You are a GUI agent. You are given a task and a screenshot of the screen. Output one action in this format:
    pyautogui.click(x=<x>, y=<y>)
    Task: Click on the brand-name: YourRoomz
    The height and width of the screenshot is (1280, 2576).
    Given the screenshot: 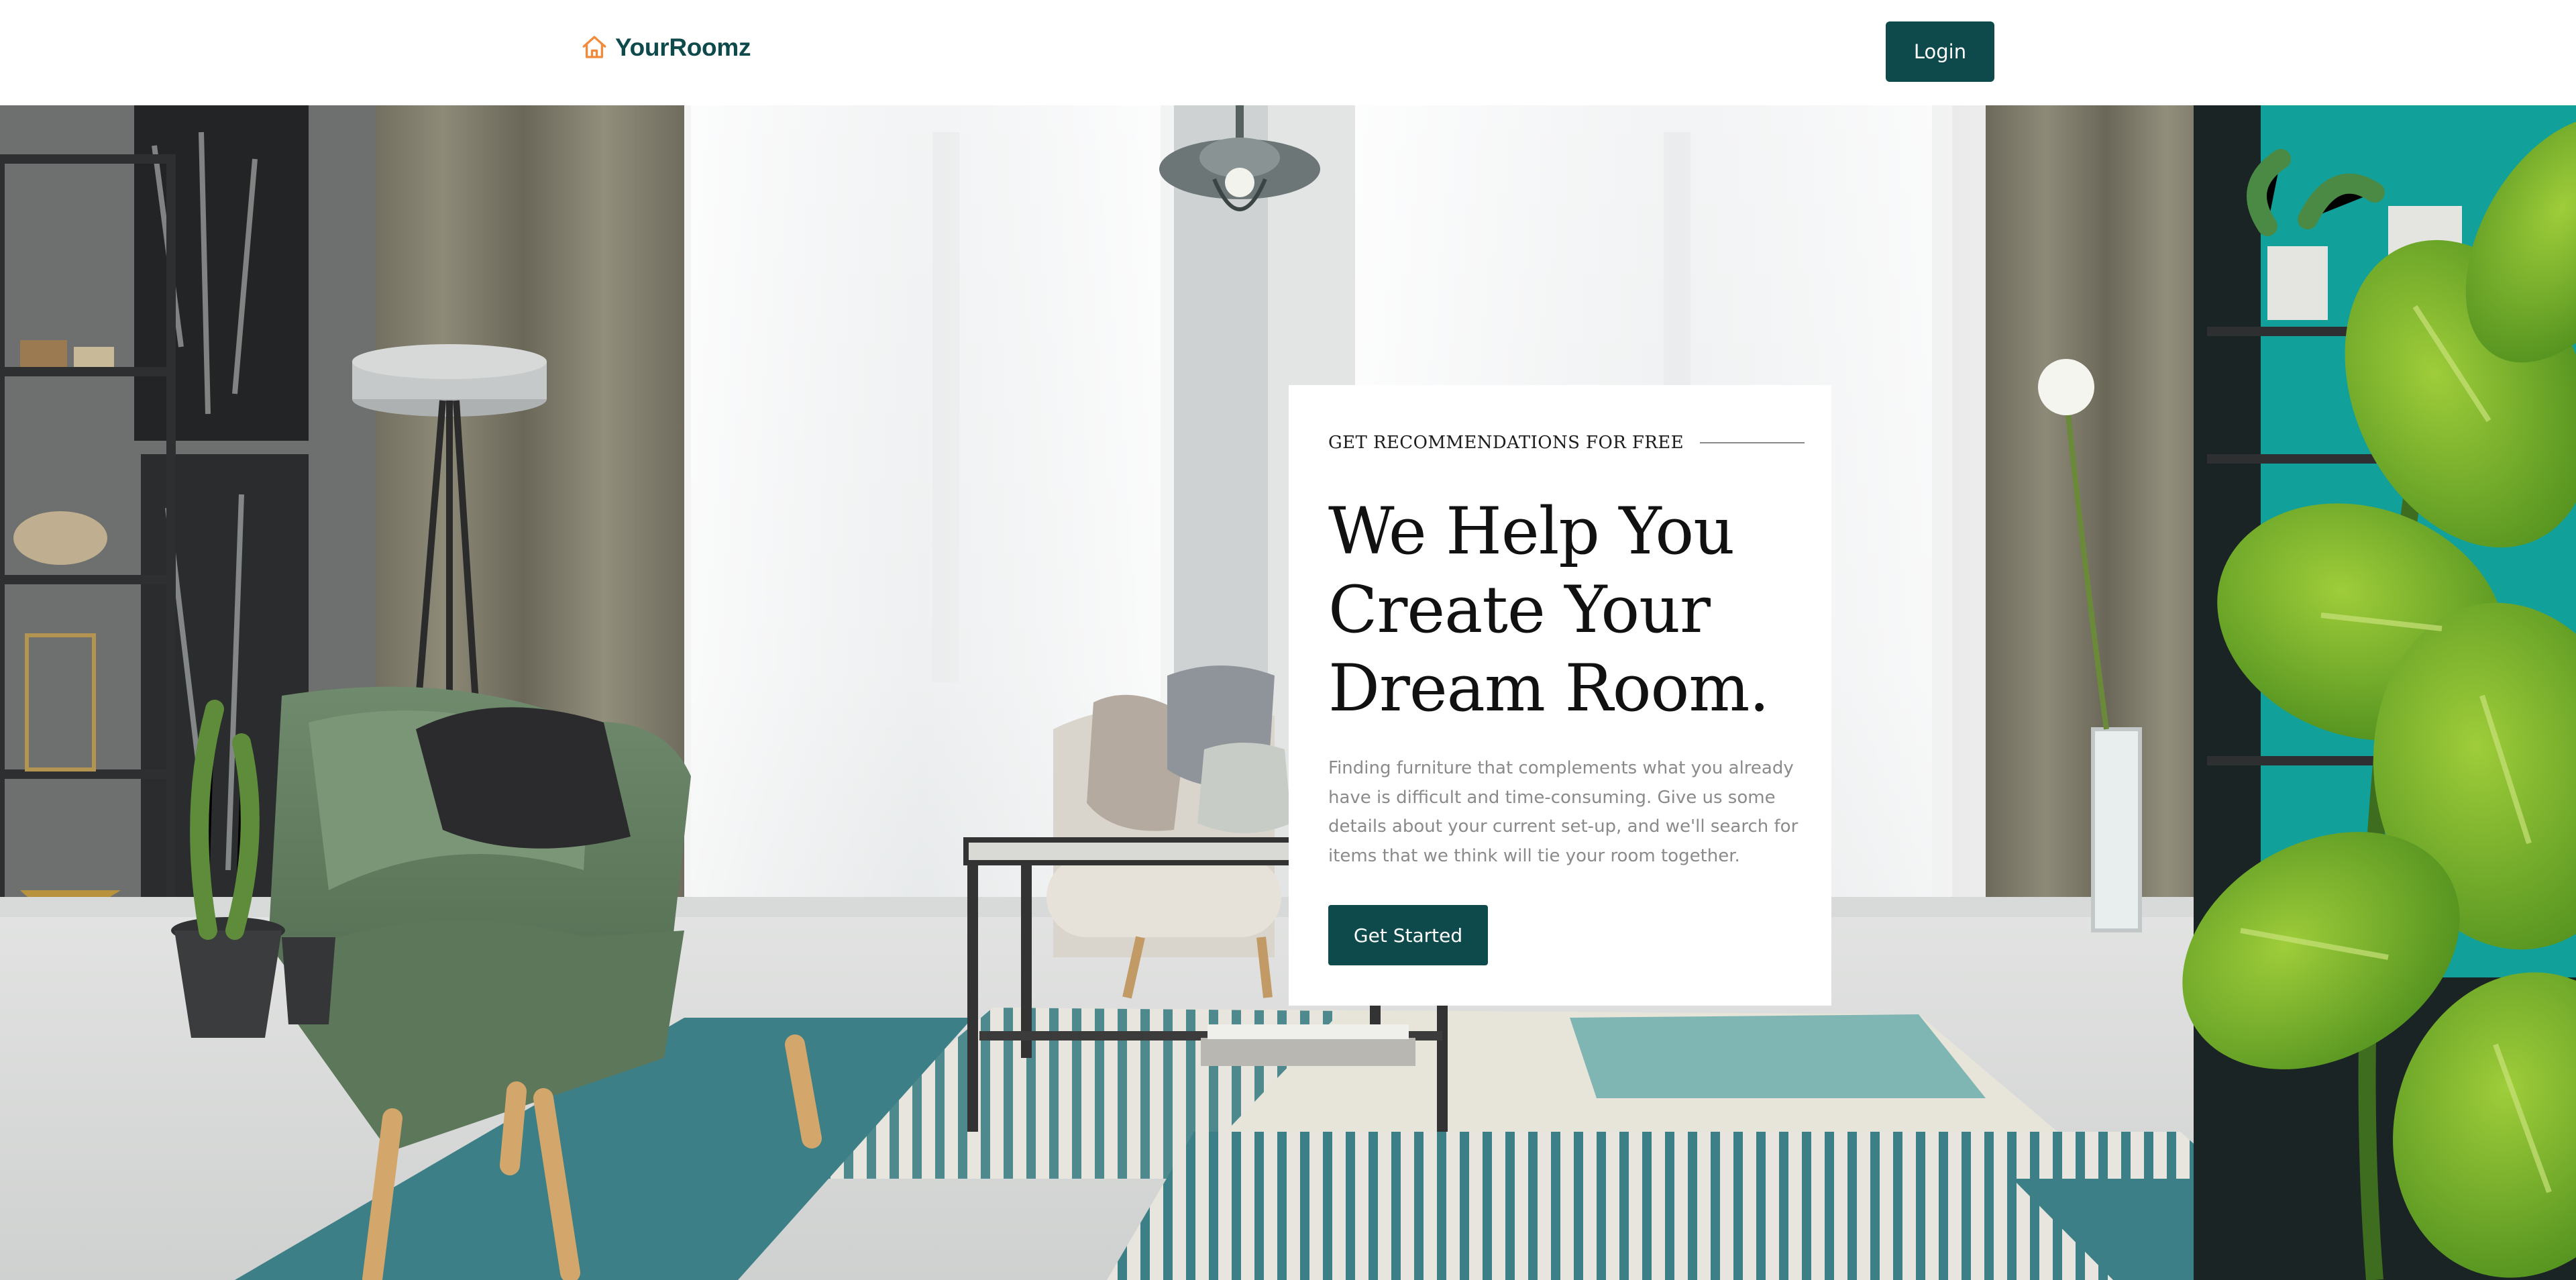 What is the action you would take?
    pyautogui.click(x=683, y=47)
    